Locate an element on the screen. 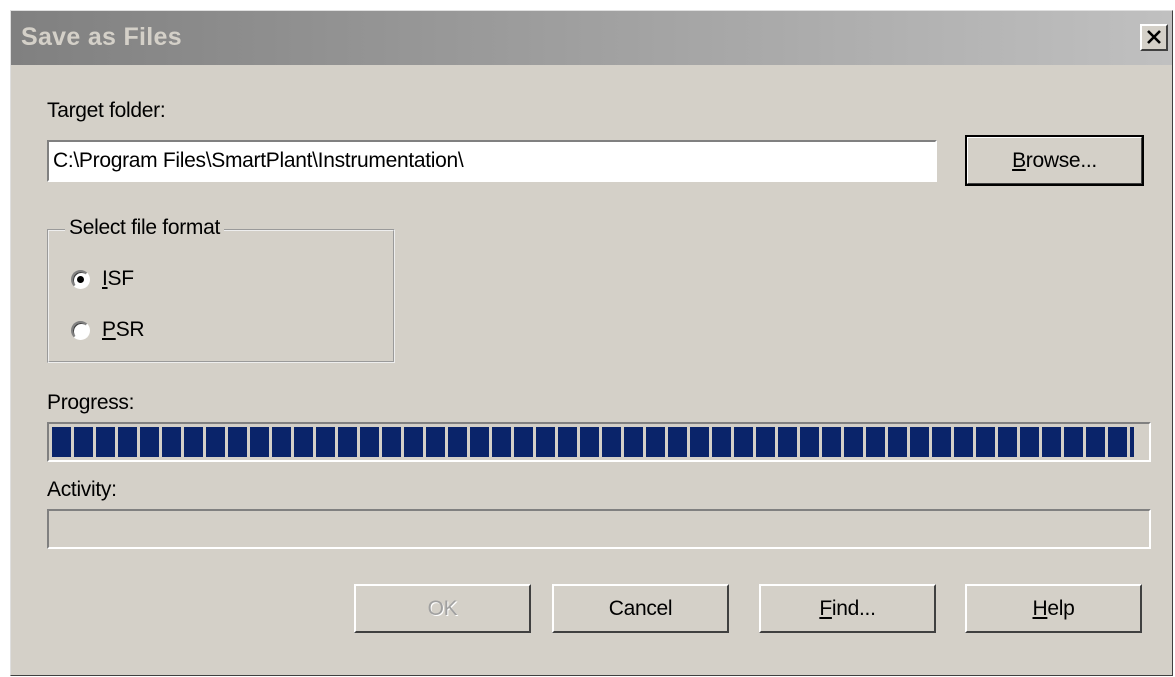  progress-label: Progress: is located at coordinates (91, 402).